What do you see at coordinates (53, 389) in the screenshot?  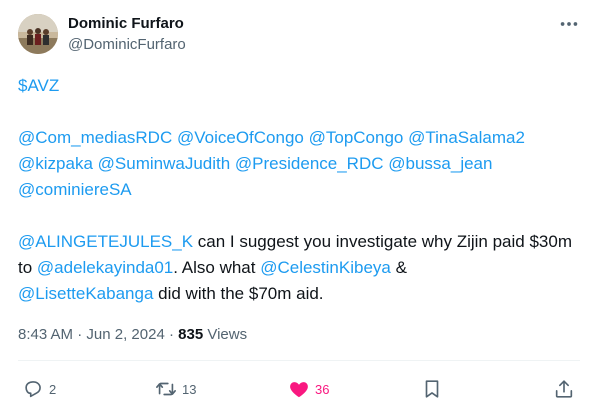 I see `reply-count: 2` at bounding box center [53, 389].